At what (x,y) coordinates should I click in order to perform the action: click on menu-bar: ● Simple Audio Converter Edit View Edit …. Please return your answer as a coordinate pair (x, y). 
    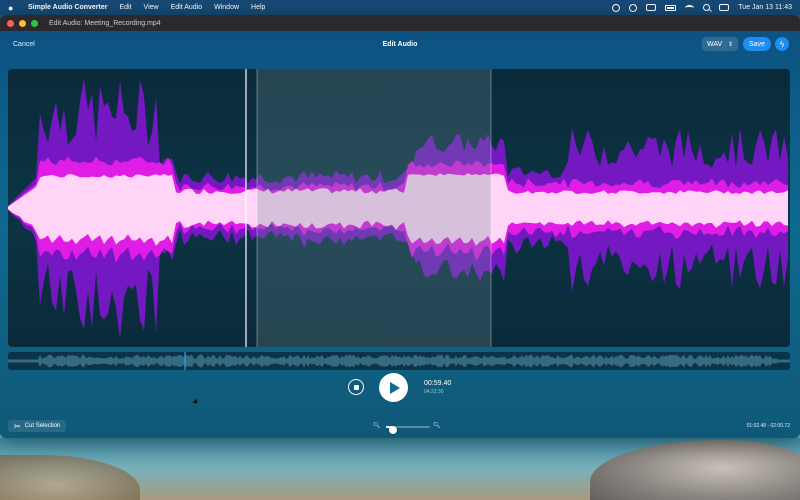
    Looking at the image, I should click on (400, 7).